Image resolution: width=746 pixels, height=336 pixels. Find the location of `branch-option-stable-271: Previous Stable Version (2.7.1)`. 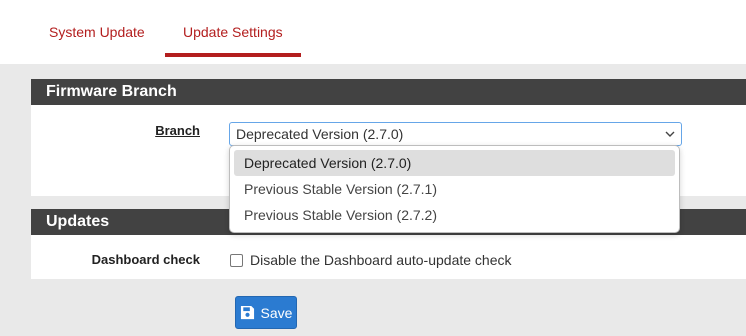

branch-option-stable-271: Previous Stable Version (2.7.1) is located at coordinates (454, 189).